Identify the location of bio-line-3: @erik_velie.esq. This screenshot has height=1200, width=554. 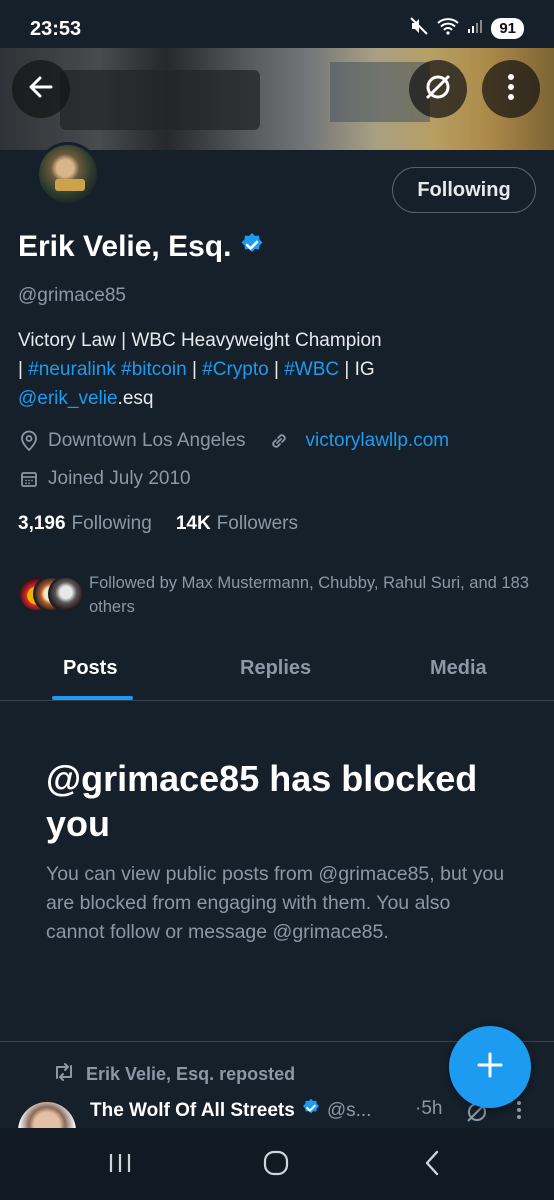
(86, 398).